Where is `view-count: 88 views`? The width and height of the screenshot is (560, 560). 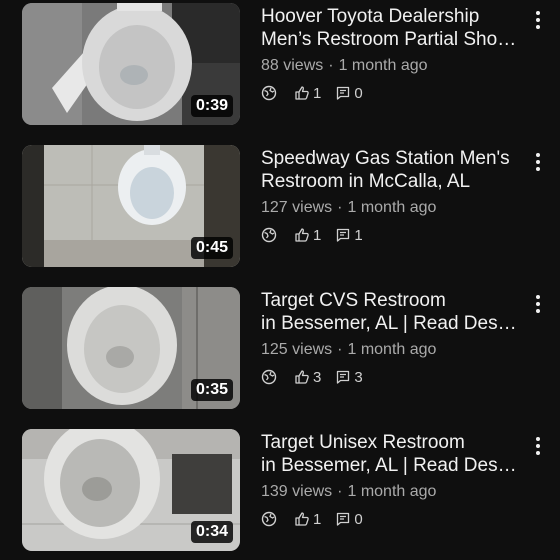
view-count: 88 views is located at coordinates (292, 65).